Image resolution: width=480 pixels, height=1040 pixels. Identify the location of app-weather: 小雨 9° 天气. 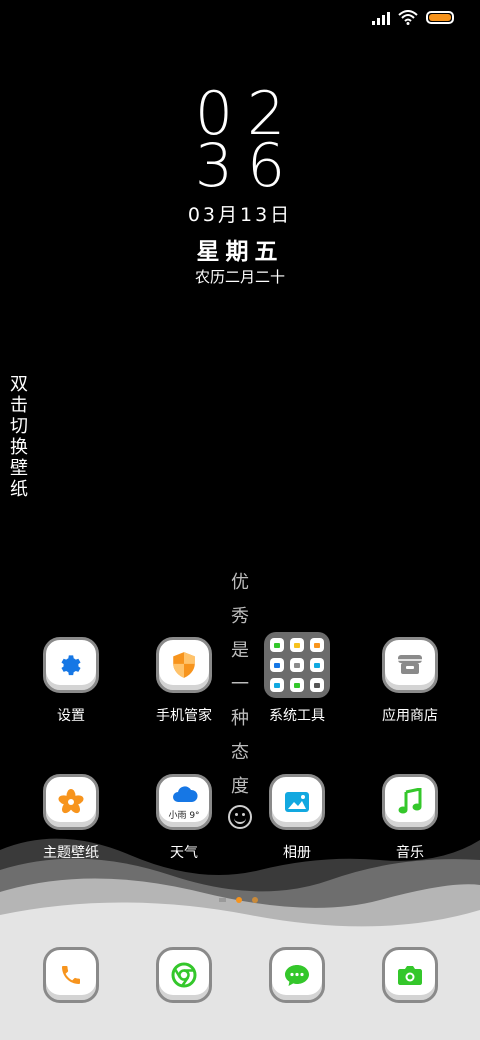
(184, 818).